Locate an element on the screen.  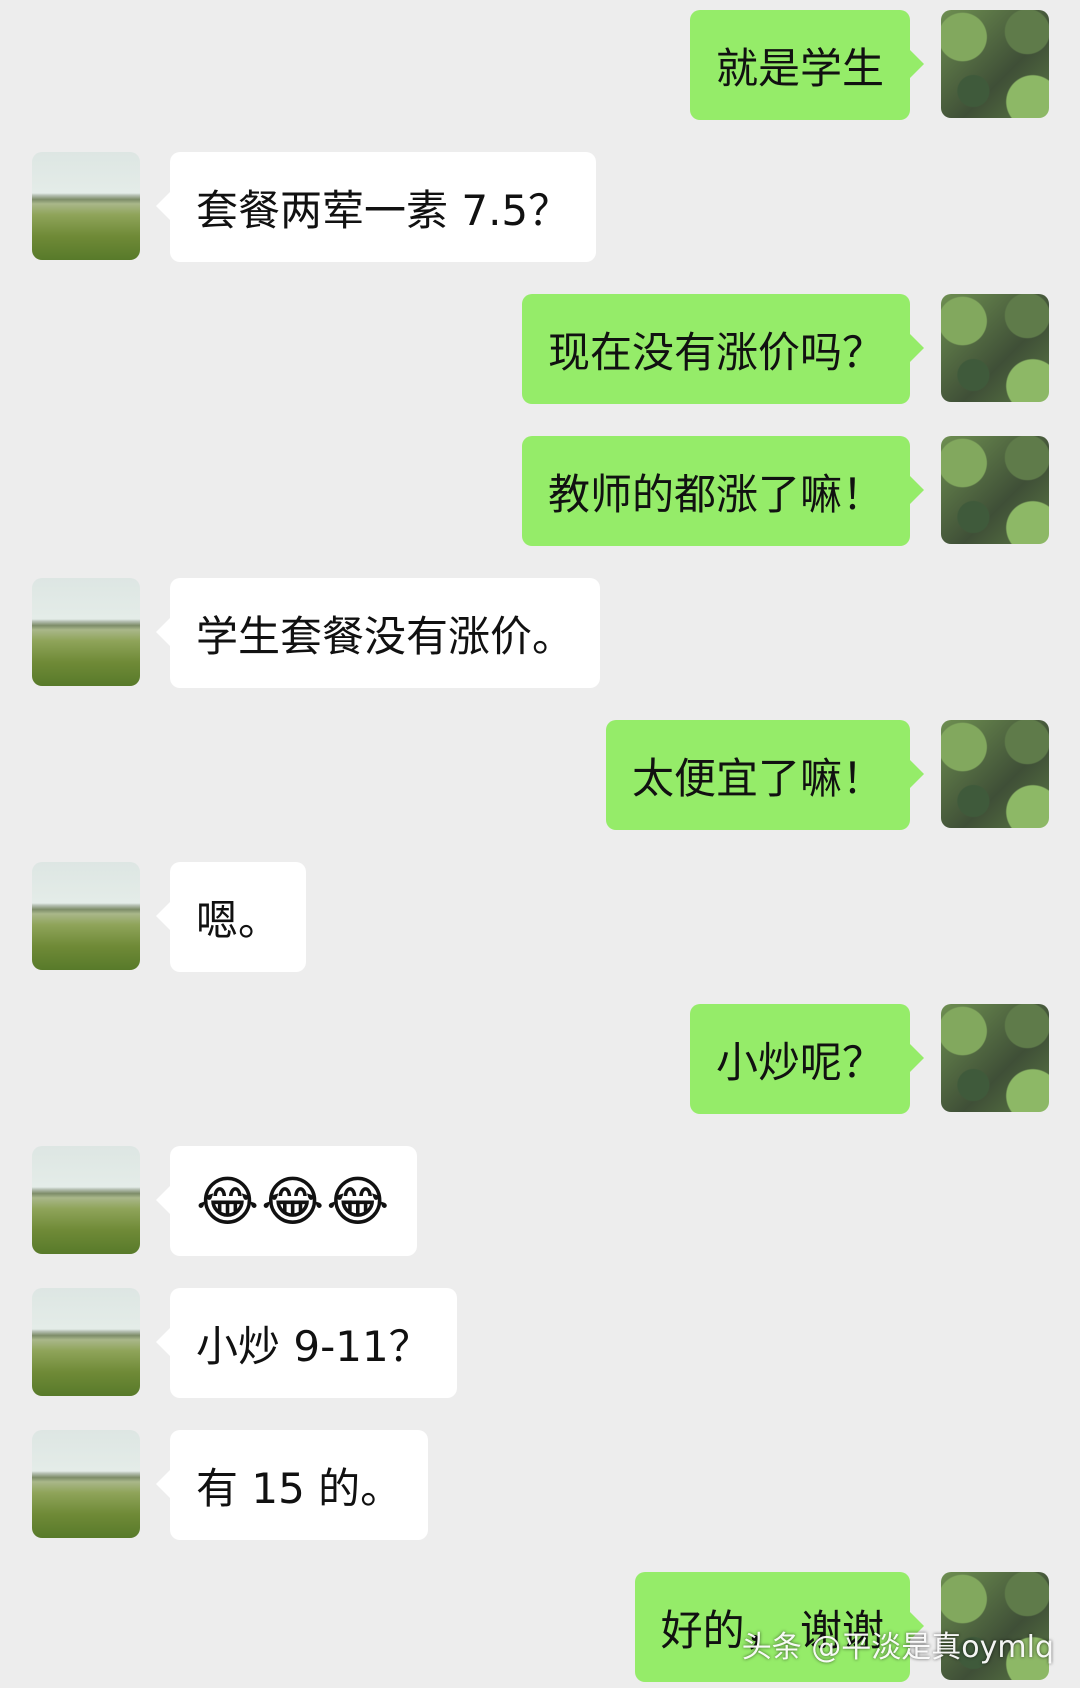
message-bubble: 小炒呢？ is located at coordinates (807, 1059).